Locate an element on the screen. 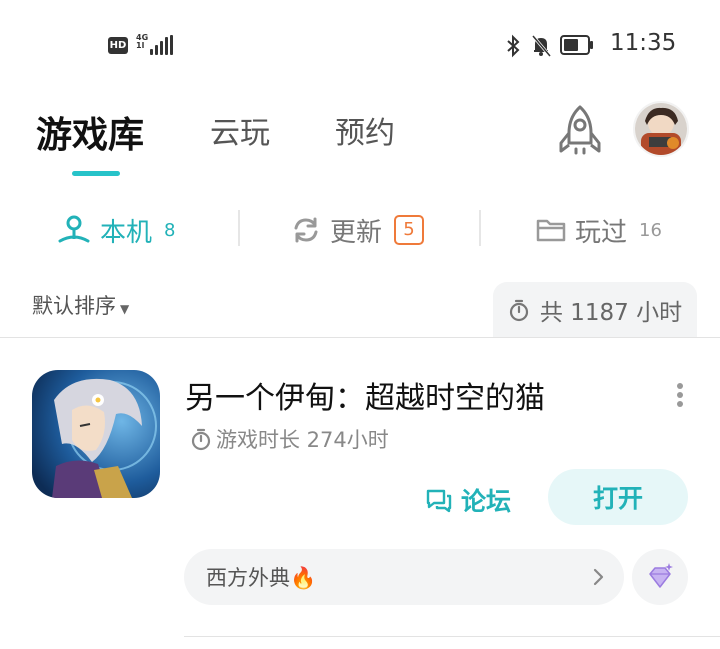 This screenshot has height=649, width=720. subtab-played: 玩过 16 is located at coordinates (598, 230).